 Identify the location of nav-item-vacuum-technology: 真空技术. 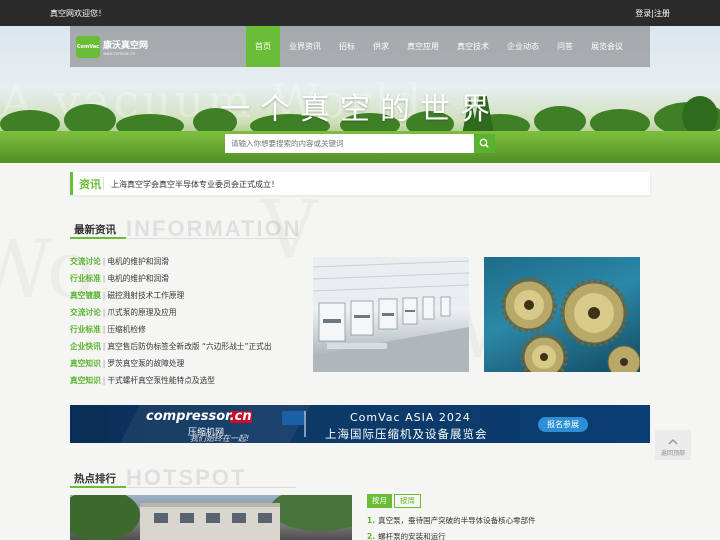
(473, 46).